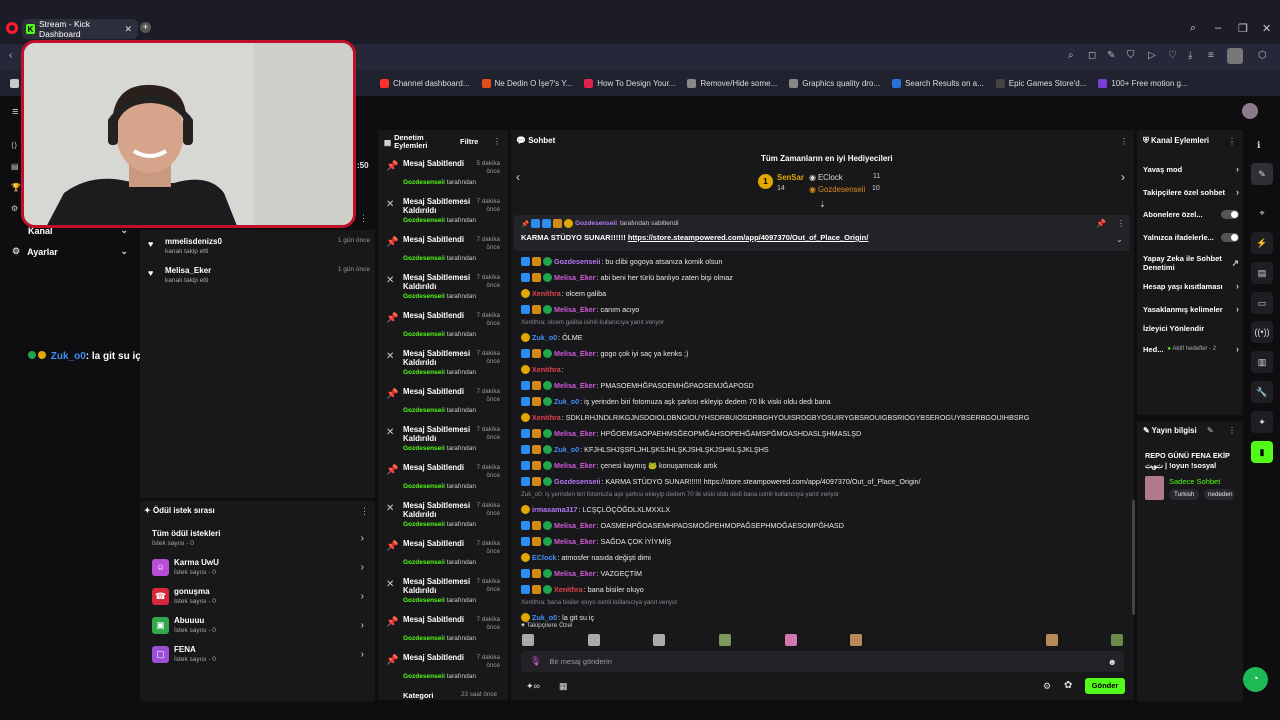  I want to click on reward-item: ☎ gonuşma İstek sayısı - 0 ›, so click(258, 596).